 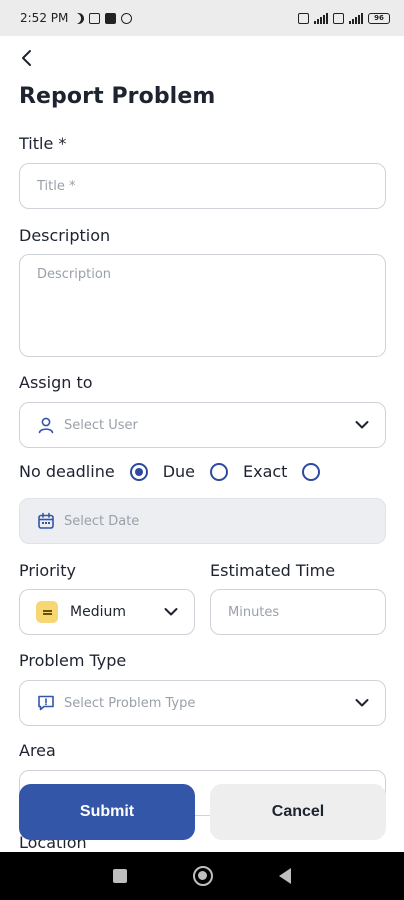 What do you see at coordinates (43, 143) in the screenshot?
I see `title-label: Title *` at bounding box center [43, 143].